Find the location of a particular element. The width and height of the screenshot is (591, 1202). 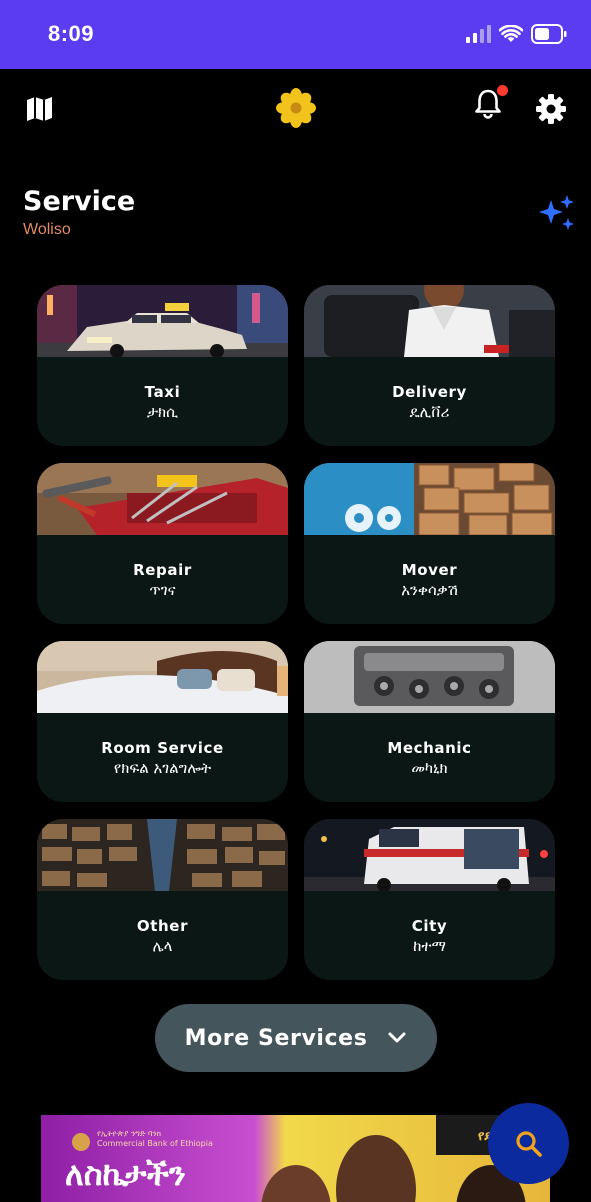

service-name: Repair is located at coordinates (162, 570).